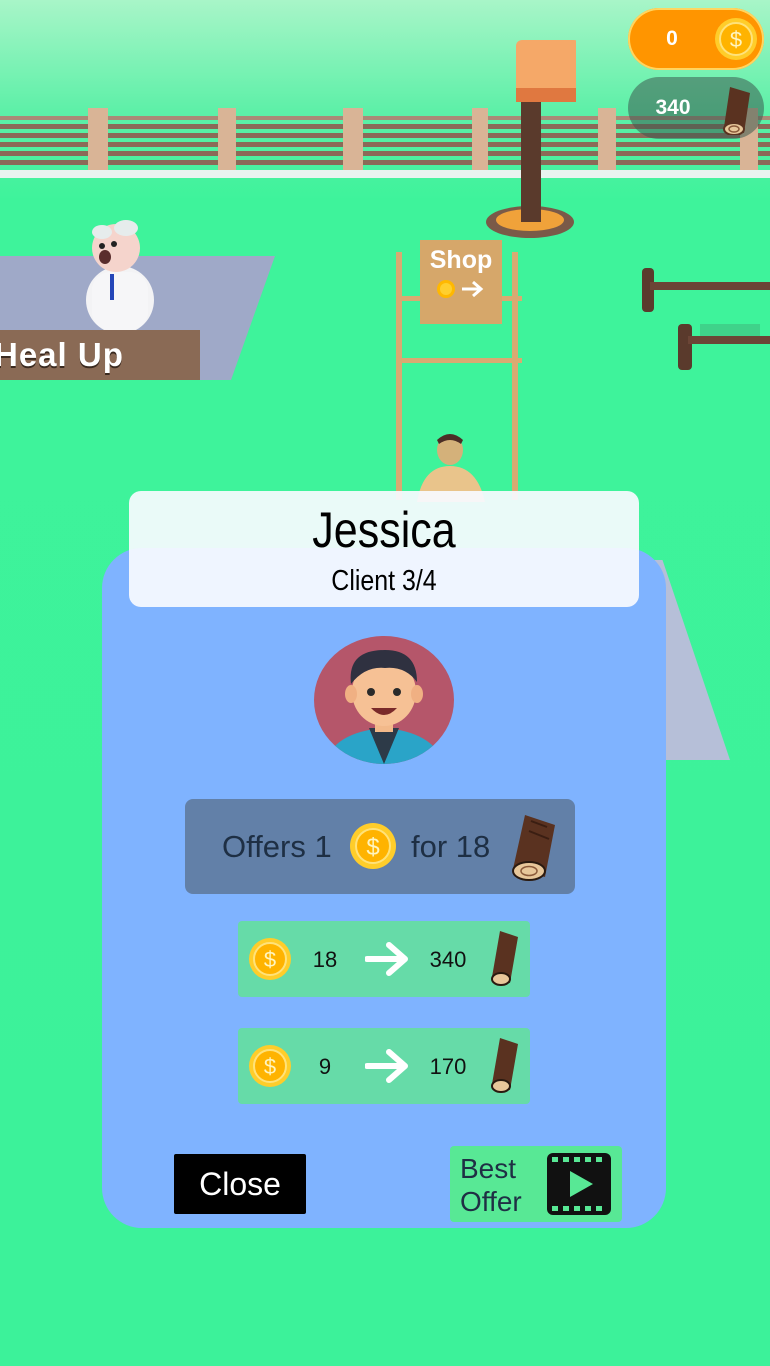  Describe the element at coordinates (240, 1184) in the screenshot. I see `close-button: Close` at that location.